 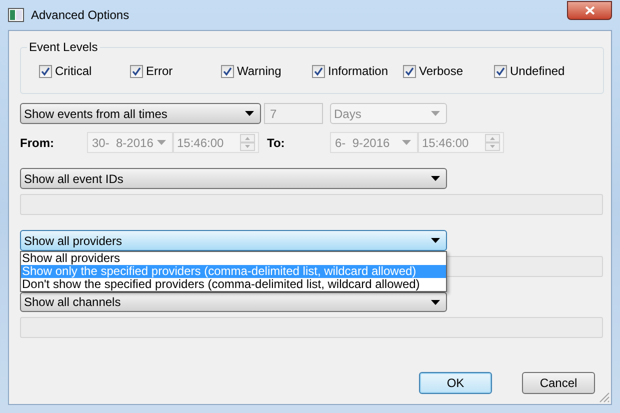 I want to click on app-icon, so click(x=16, y=15).